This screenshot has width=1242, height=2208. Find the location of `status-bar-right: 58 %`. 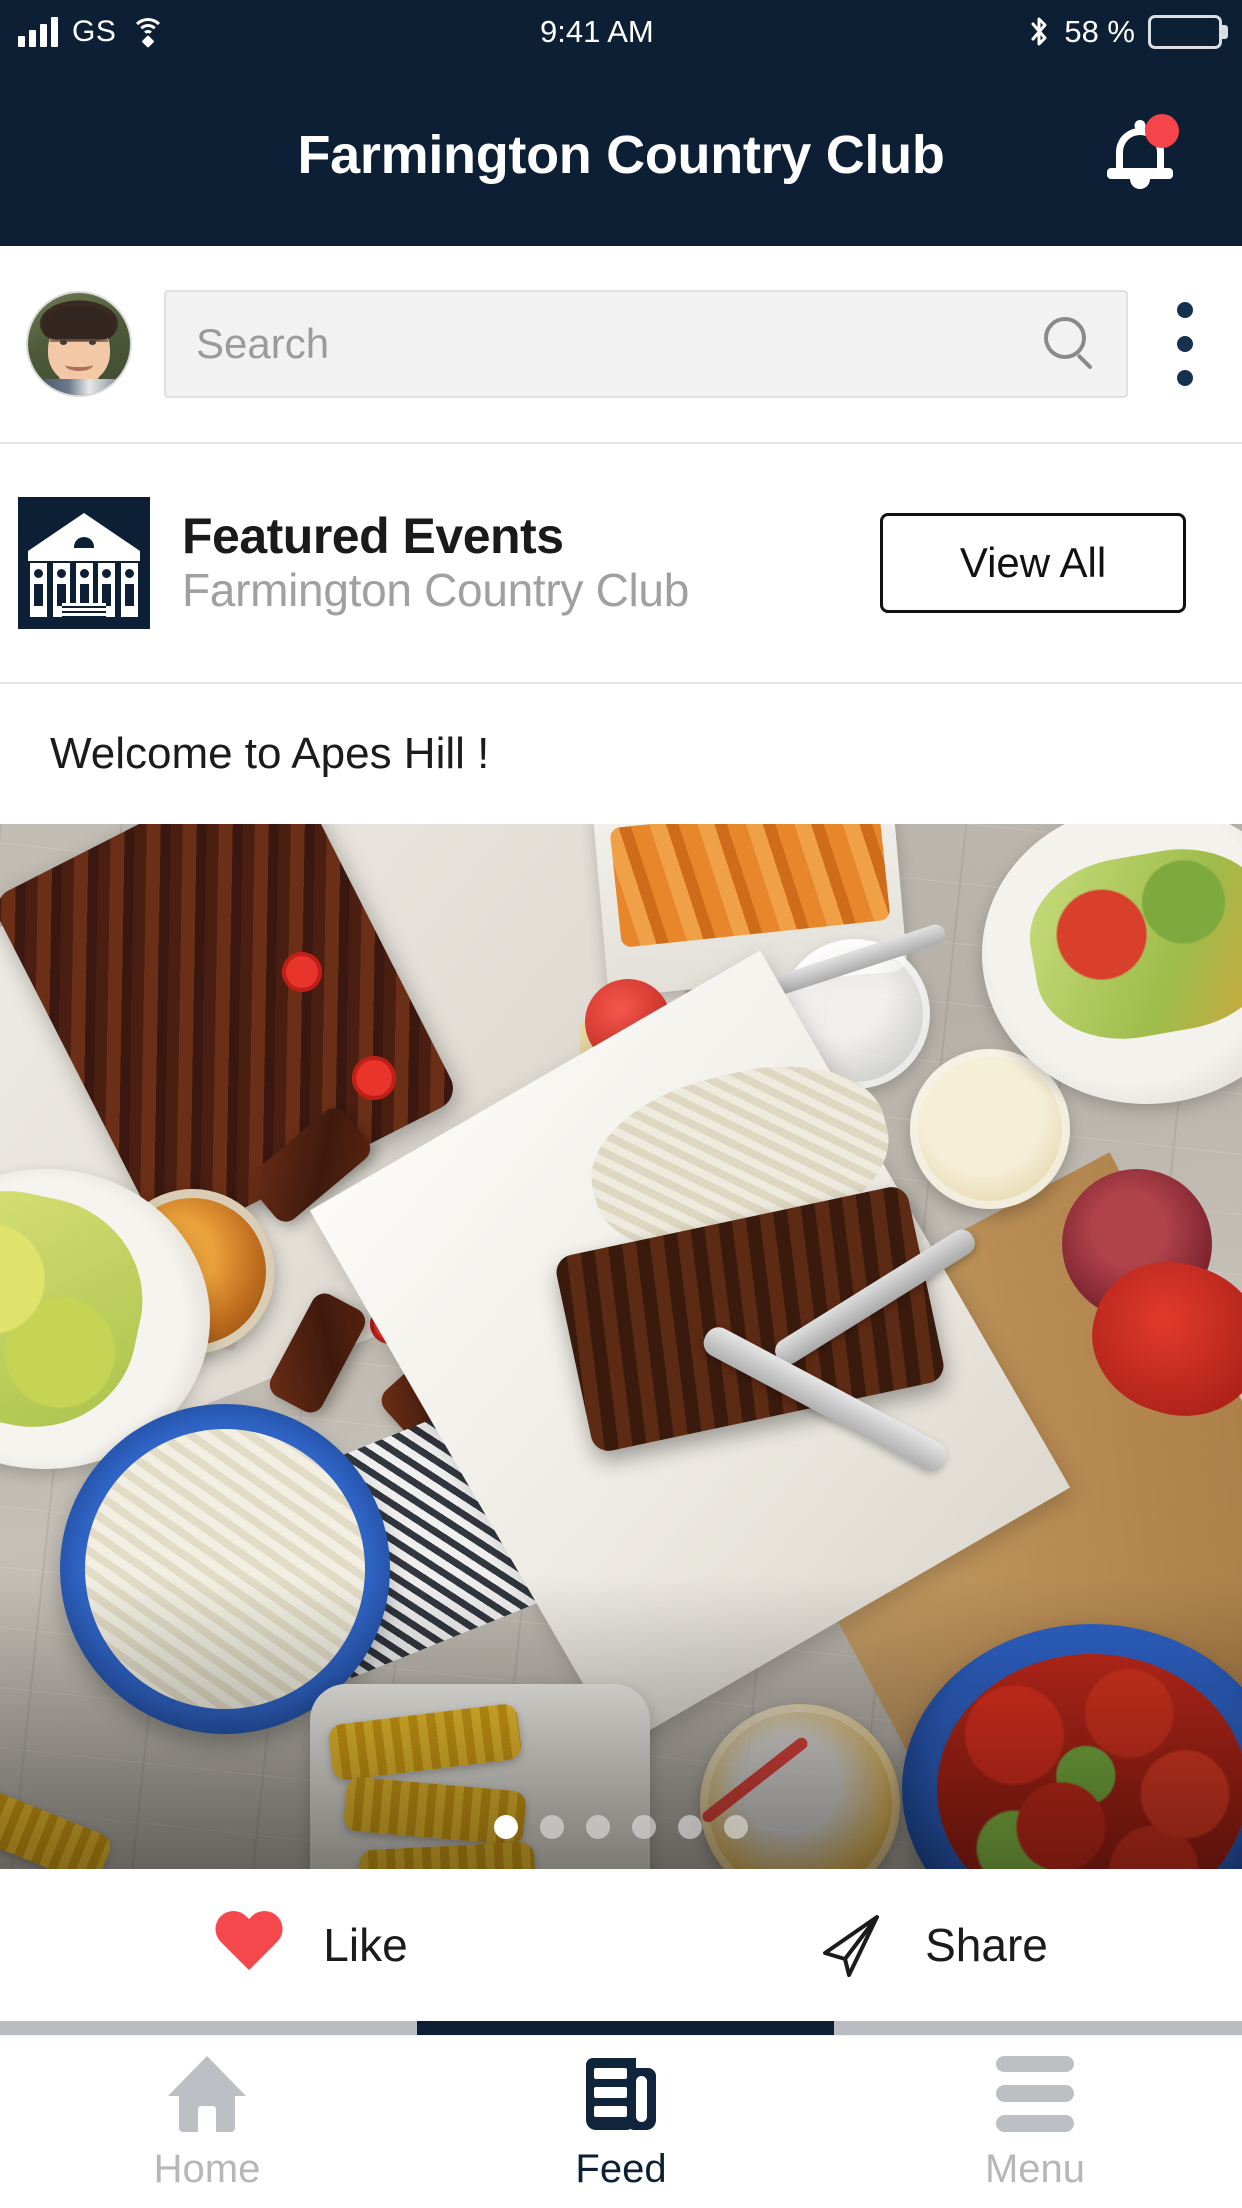

status-bar-right: 58 % is located at coordinates (1134, 32).